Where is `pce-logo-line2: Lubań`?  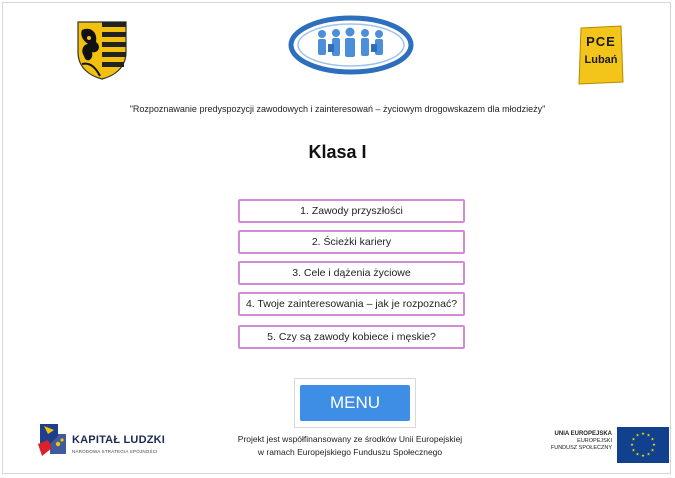
pce-logo-line2: Lubań is located at coordinates (601, 60).